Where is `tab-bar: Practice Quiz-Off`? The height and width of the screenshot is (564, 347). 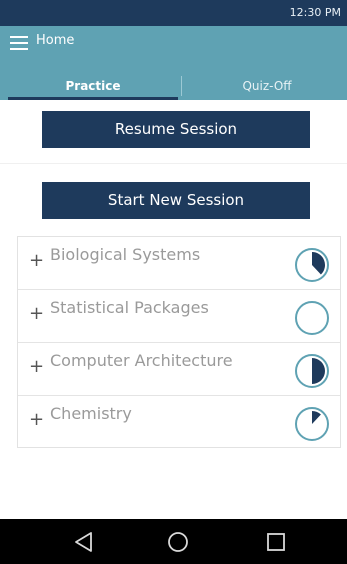 tab-bar: Practice Quiz-Off is located at coordinates (173, 86).